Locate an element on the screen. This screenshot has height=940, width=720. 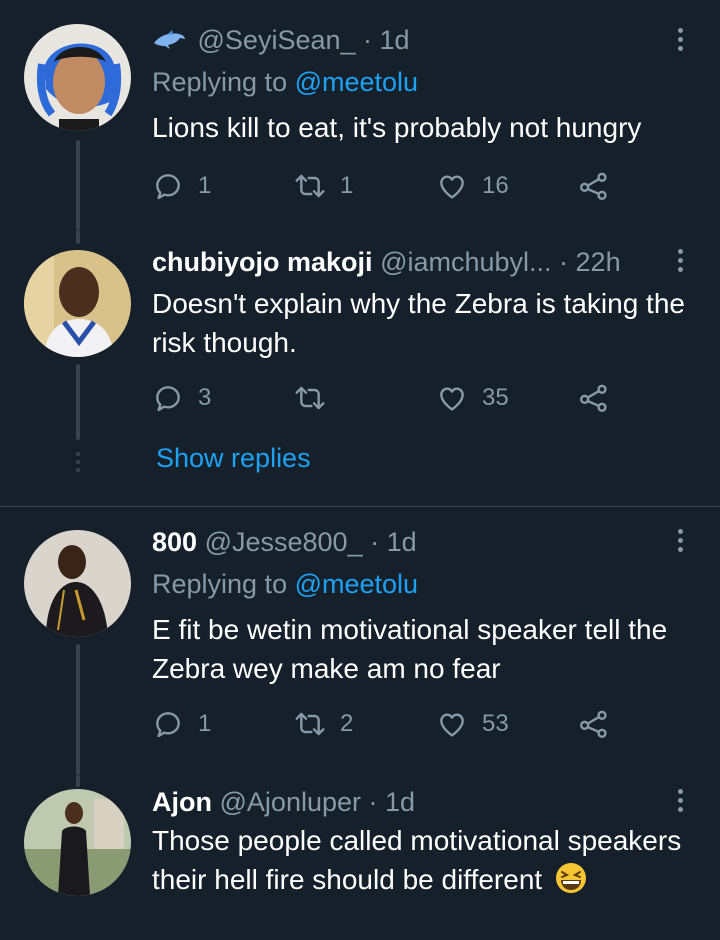
grinning-squinting-face-icon is located at coordinates (571, 883).